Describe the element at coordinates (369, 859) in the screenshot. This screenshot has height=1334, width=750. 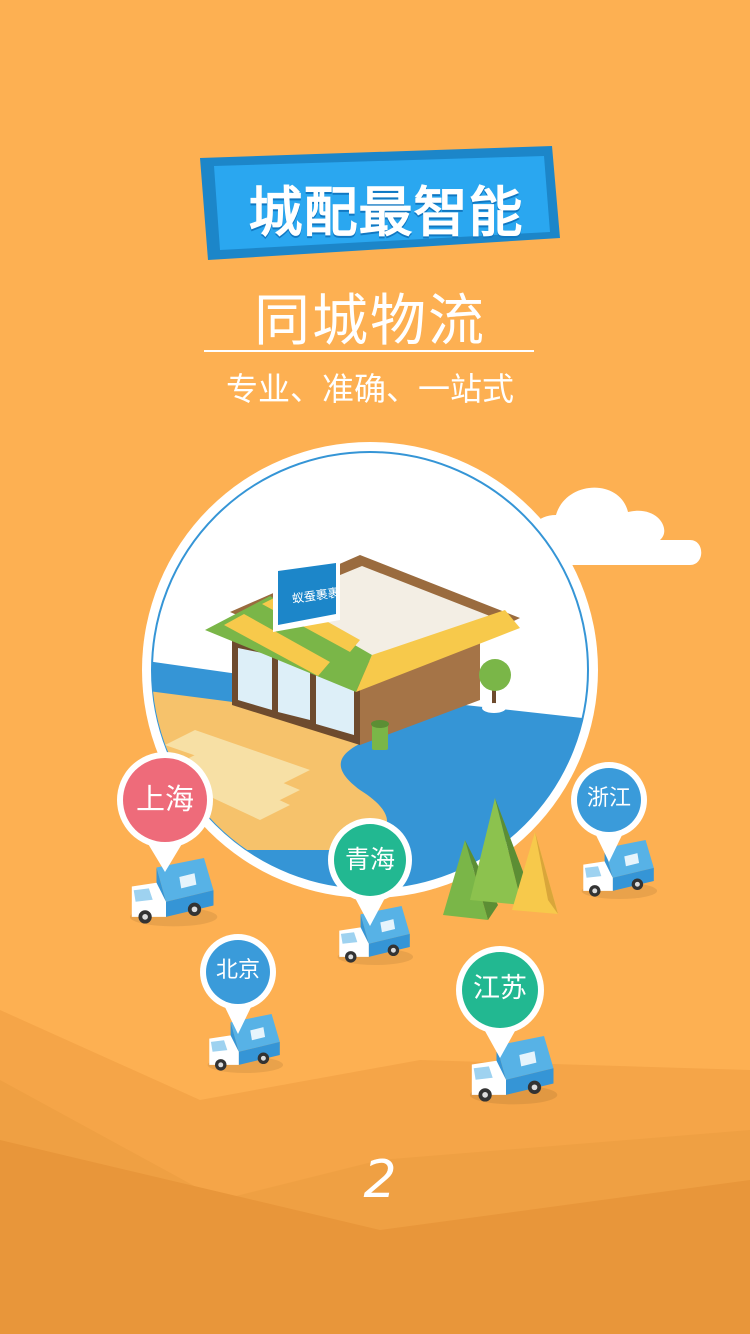
I see `pin-label: 青海` at that location.